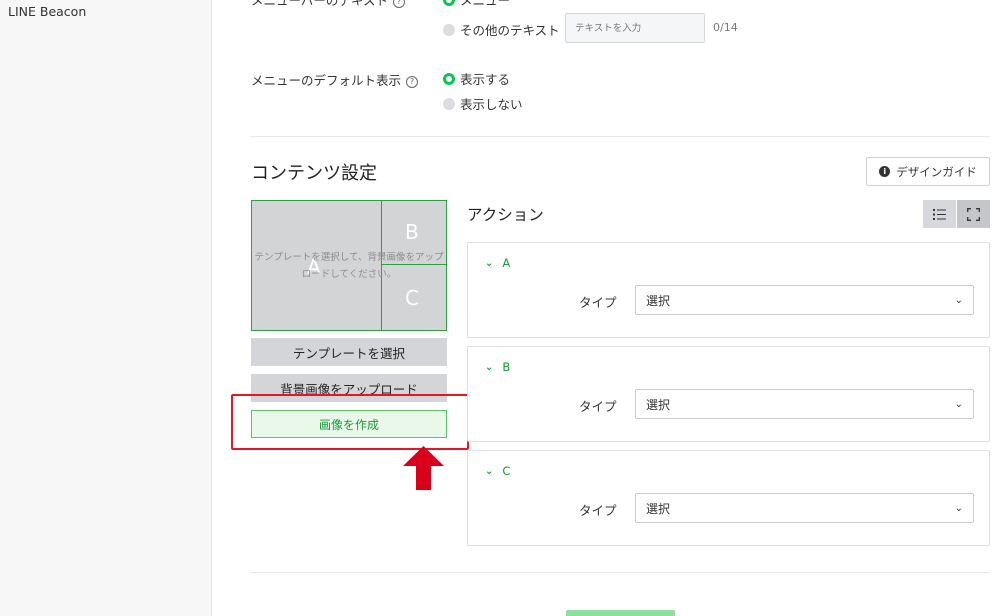 The height and width of the screenshot is (616, 1000). I want to click on area-c-label: C, so click(412, 298).